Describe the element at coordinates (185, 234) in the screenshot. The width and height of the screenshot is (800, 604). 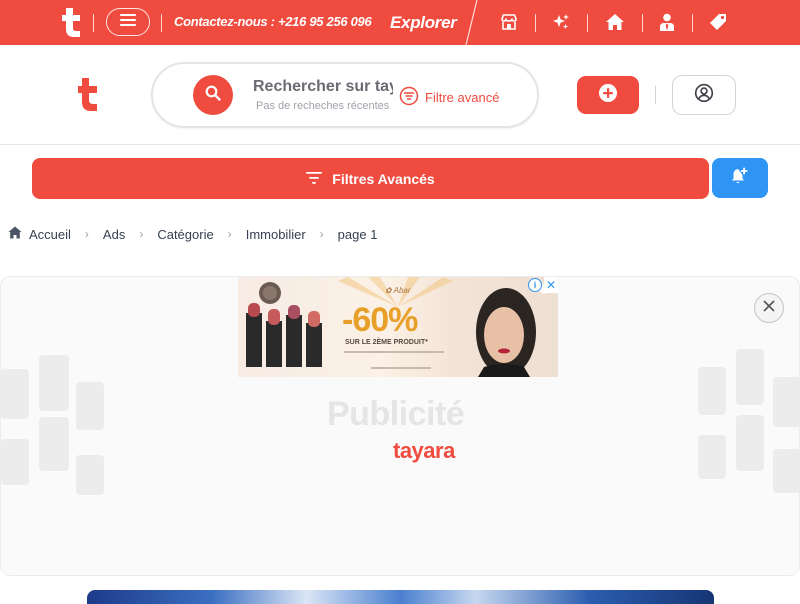
I see `breadcrumb-category: Catégorie` at that location.